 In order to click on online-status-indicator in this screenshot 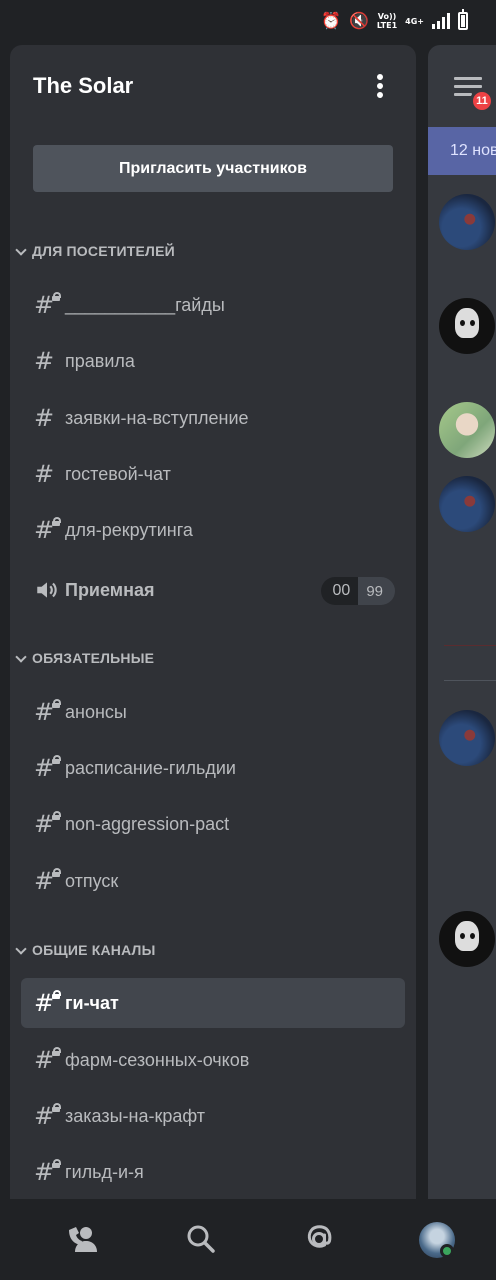, I will do `click(447, 1251)`.